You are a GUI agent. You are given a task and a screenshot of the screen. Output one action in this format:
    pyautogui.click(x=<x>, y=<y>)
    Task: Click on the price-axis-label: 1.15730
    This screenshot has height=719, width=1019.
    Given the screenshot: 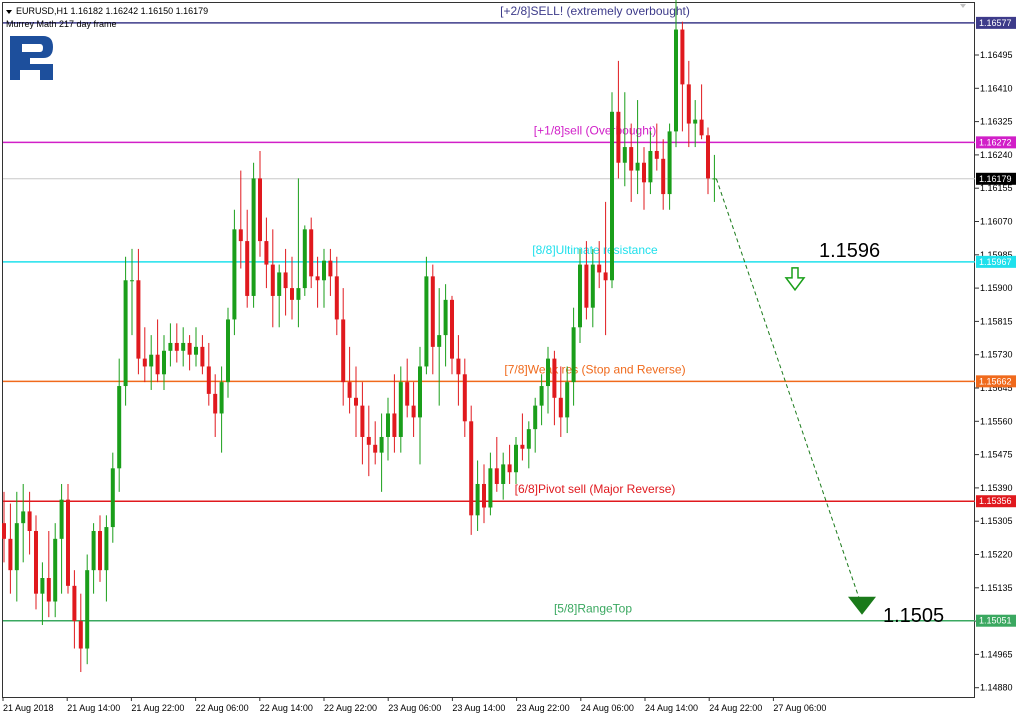 What is the action you would take?
    pyautogui.click(x=996, y=355)
    